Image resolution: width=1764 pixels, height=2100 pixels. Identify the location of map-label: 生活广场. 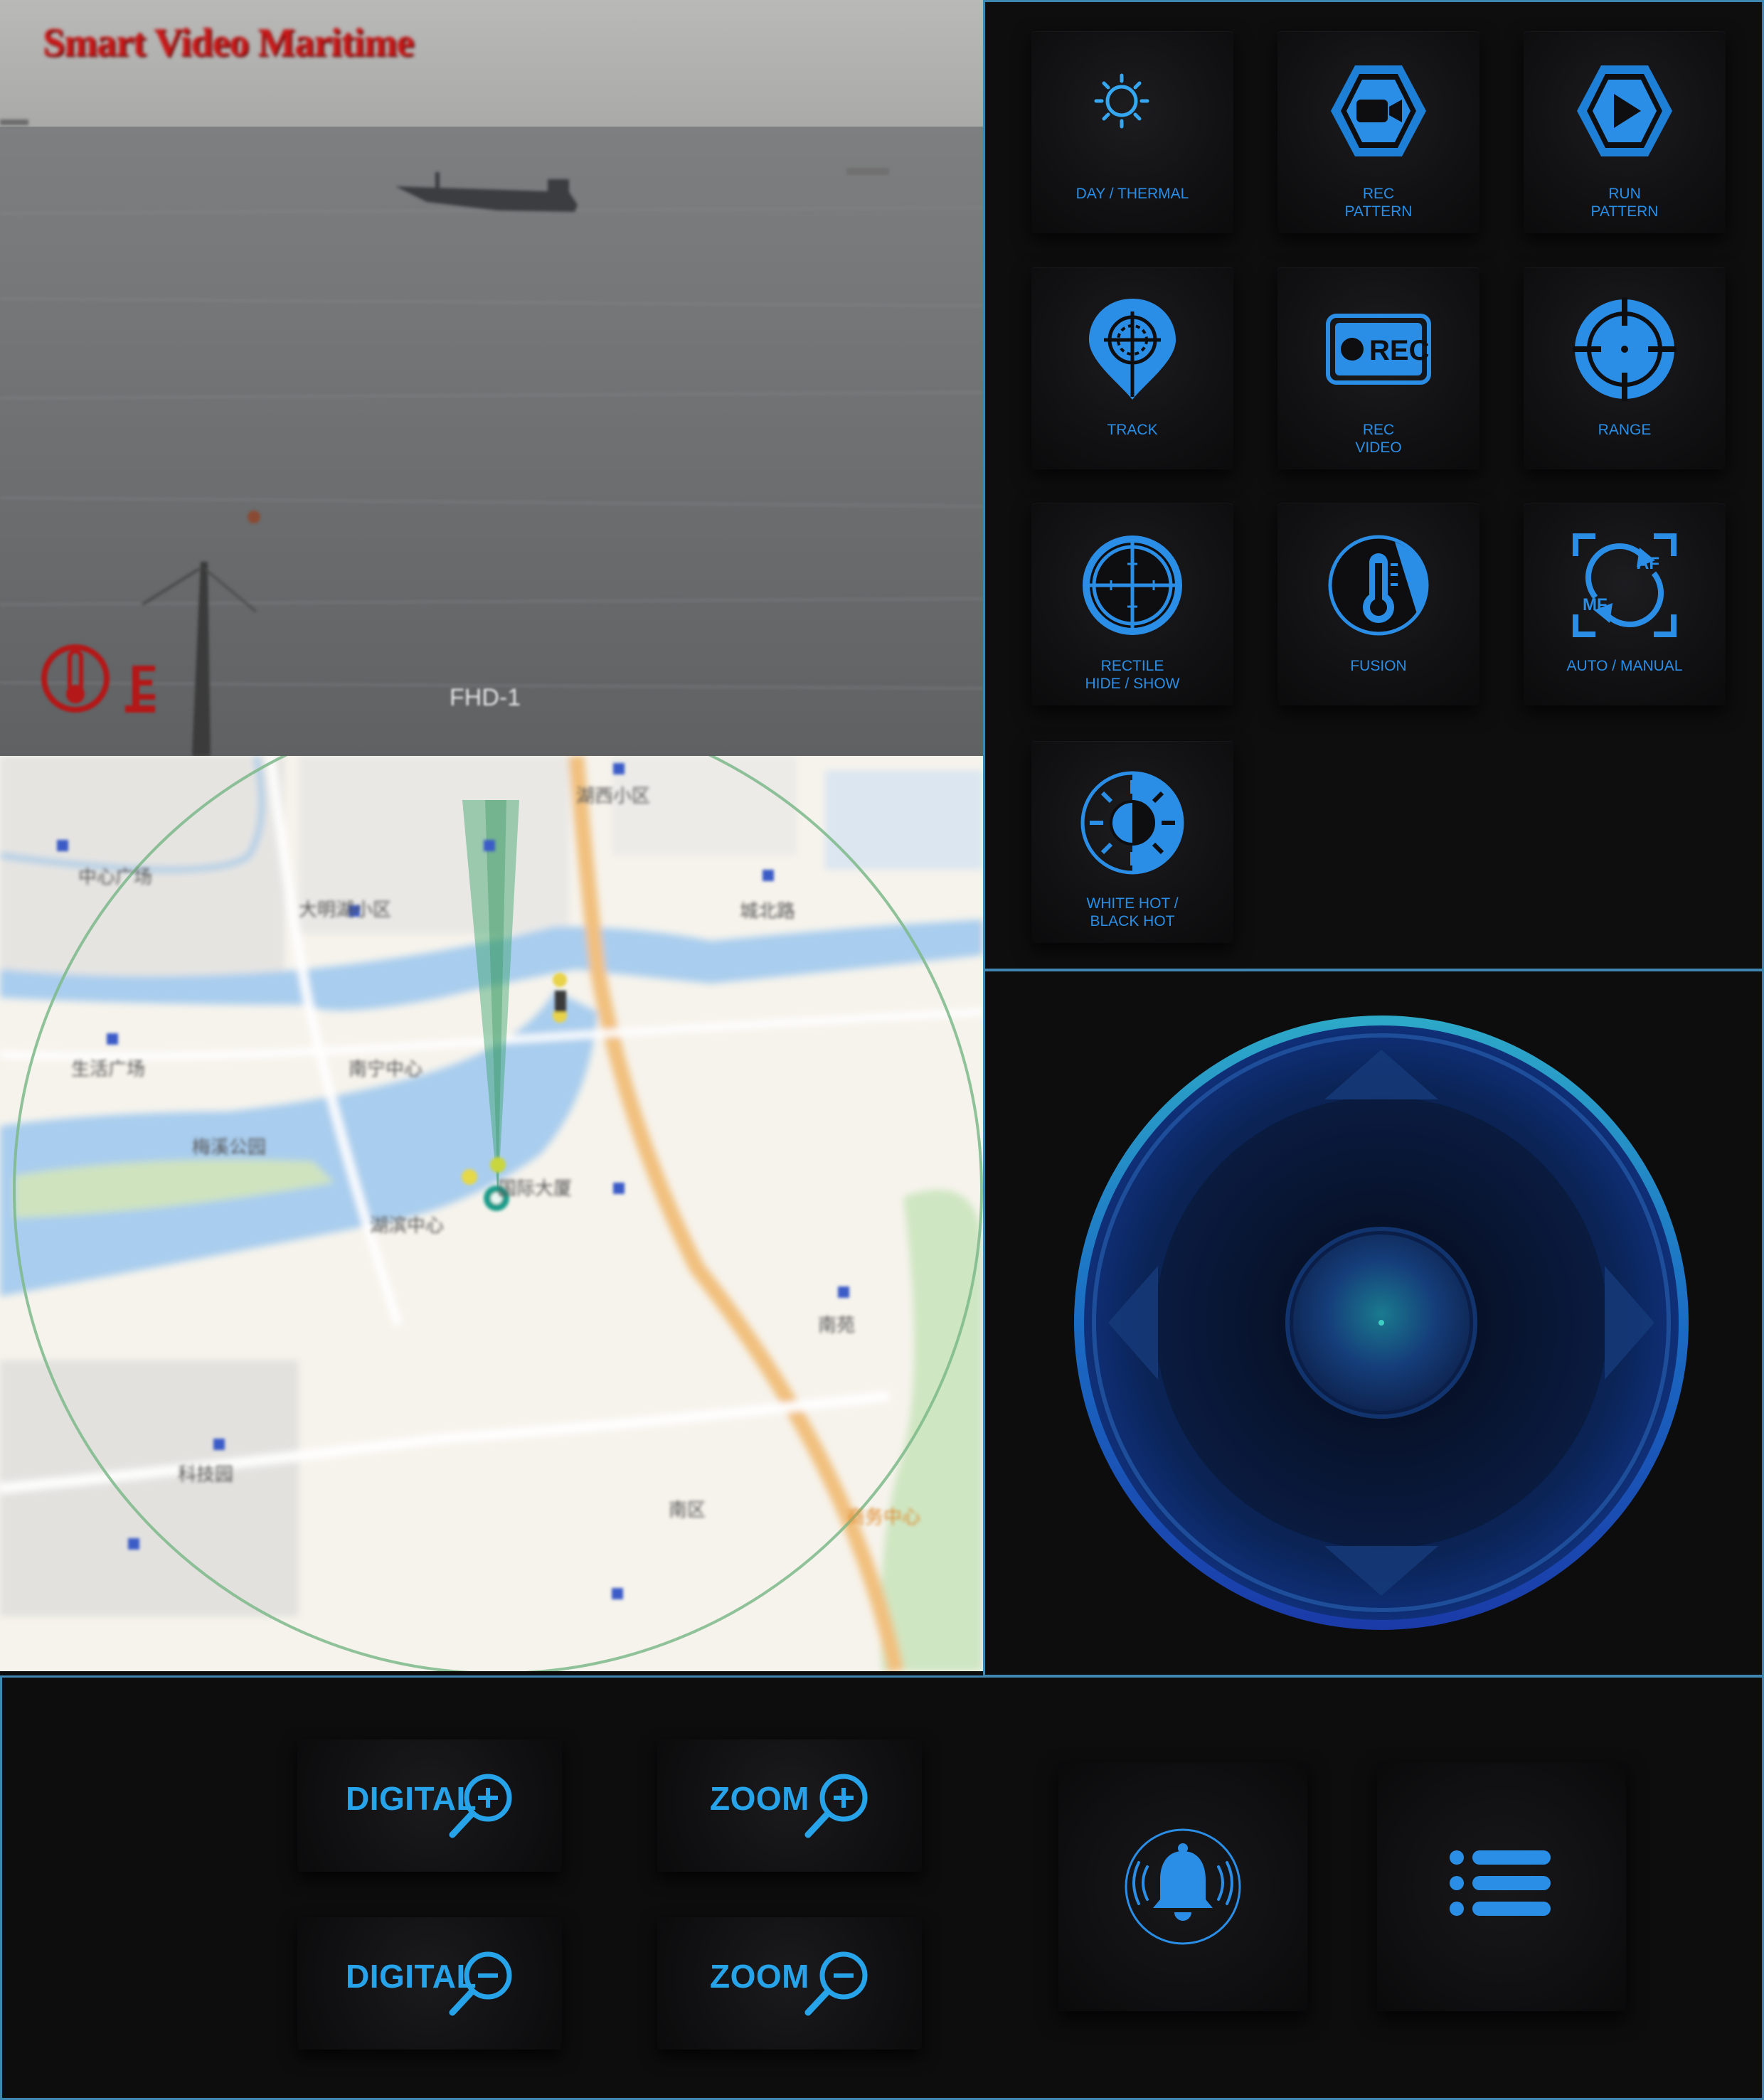
(109, 1069).